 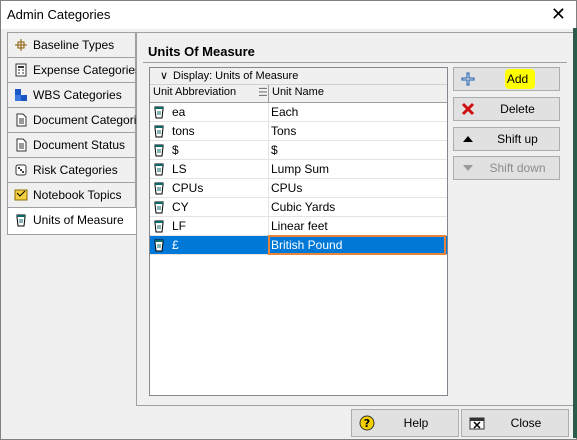 What do you see at coordinates (236, 76) in the screenshot?
I see `display-label: Display: Units of Measure` at bounding box center [236, 76].